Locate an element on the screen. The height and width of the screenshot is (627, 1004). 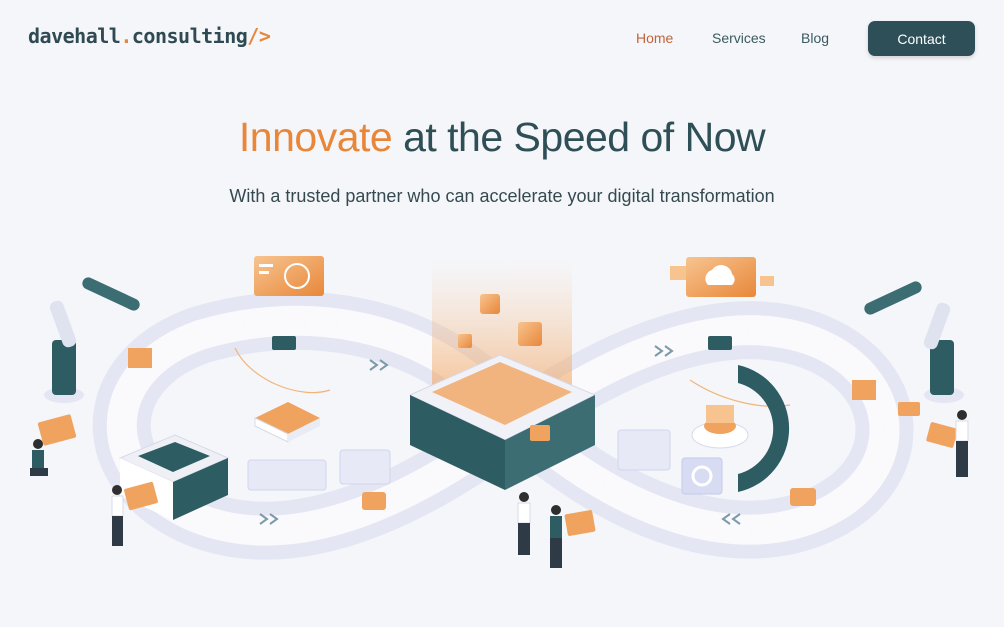
hero-title-rest: at the Speed of Now is located at coordinates (579, 137).